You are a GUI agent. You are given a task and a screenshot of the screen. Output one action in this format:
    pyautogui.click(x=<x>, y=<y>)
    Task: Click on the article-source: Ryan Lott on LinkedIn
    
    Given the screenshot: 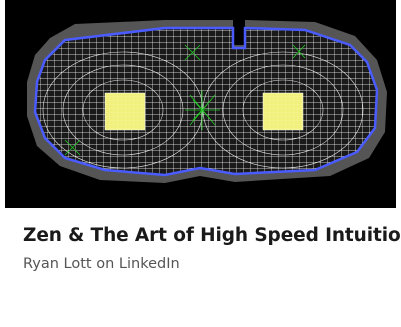 What is the action you would take?
    pyautogui.click(x=101, y=264)
    